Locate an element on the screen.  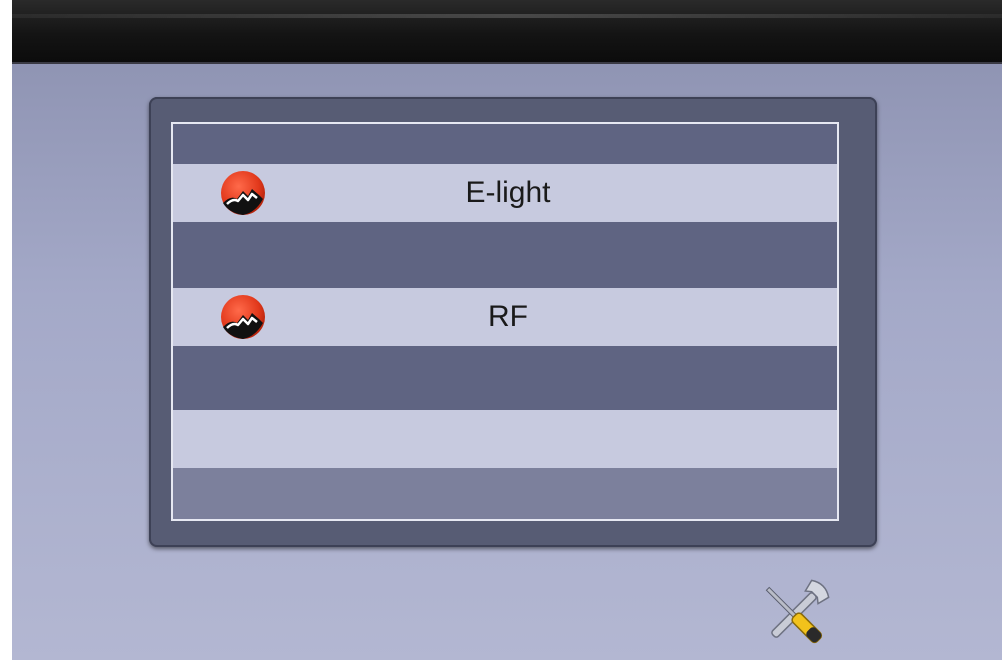
menu-item-e-light: E-light is located at coordinates (505, 193).